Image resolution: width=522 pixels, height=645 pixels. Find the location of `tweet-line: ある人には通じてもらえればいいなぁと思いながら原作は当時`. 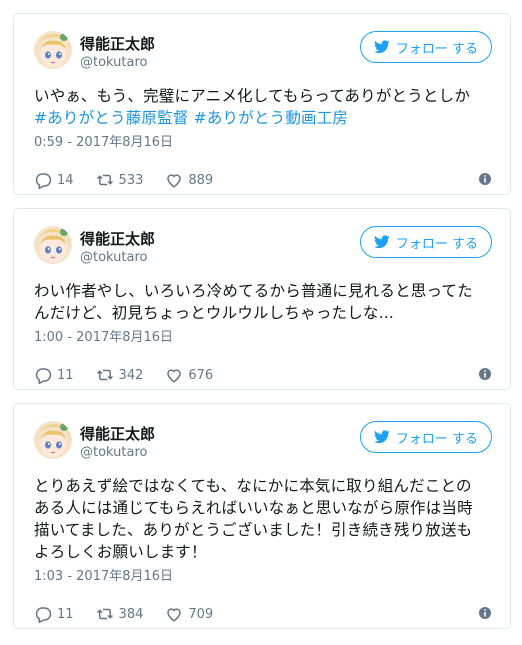

tweet-line: ある人には通じてもらえればいいなぁと思いながら原作は当時 is located at coordinates (263, 508).